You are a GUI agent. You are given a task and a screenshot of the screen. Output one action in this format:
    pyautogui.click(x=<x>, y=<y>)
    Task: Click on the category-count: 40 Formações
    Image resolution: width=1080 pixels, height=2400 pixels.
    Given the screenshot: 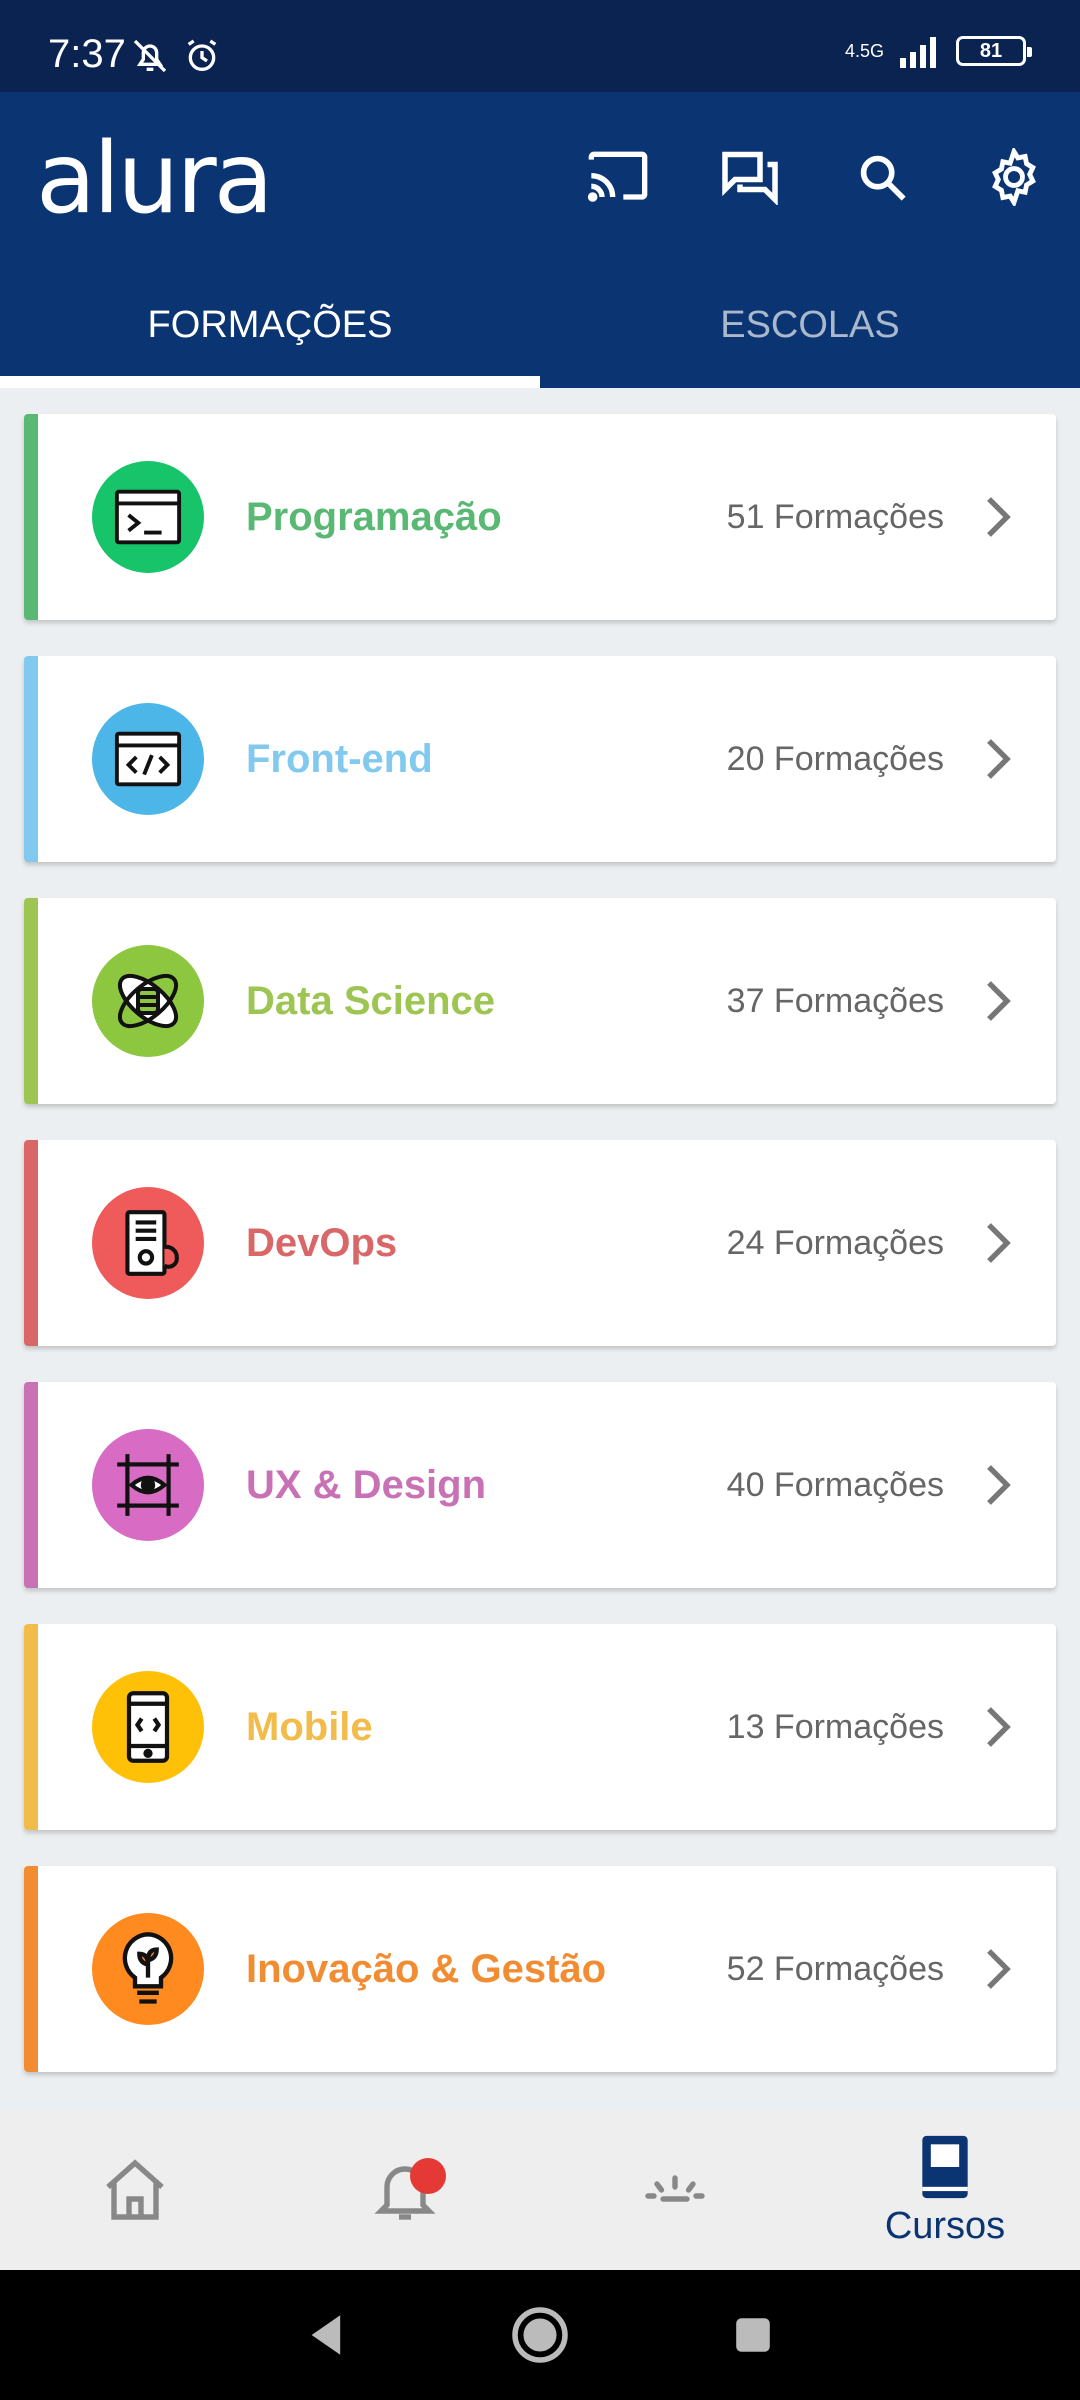 What is the action you would take?
    pyautogui.click(x=835, y=1484)
    